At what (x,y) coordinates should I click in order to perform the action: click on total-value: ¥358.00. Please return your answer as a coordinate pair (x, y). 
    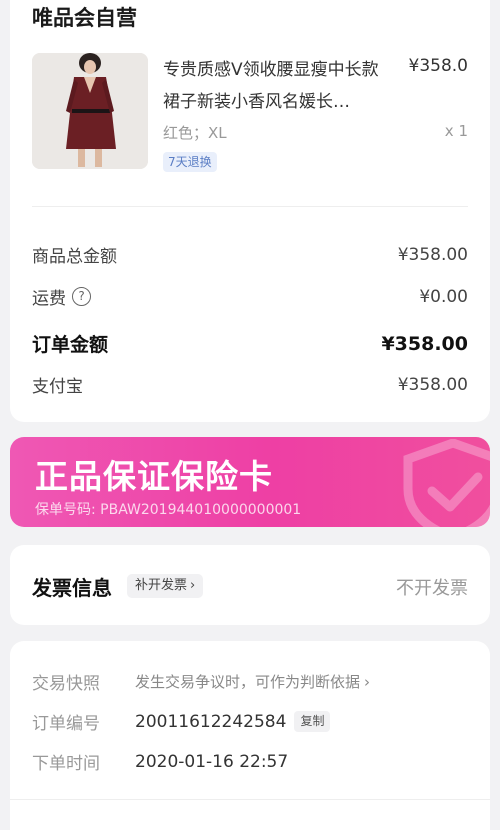
    Looking at the image, I should click on (424, 343).